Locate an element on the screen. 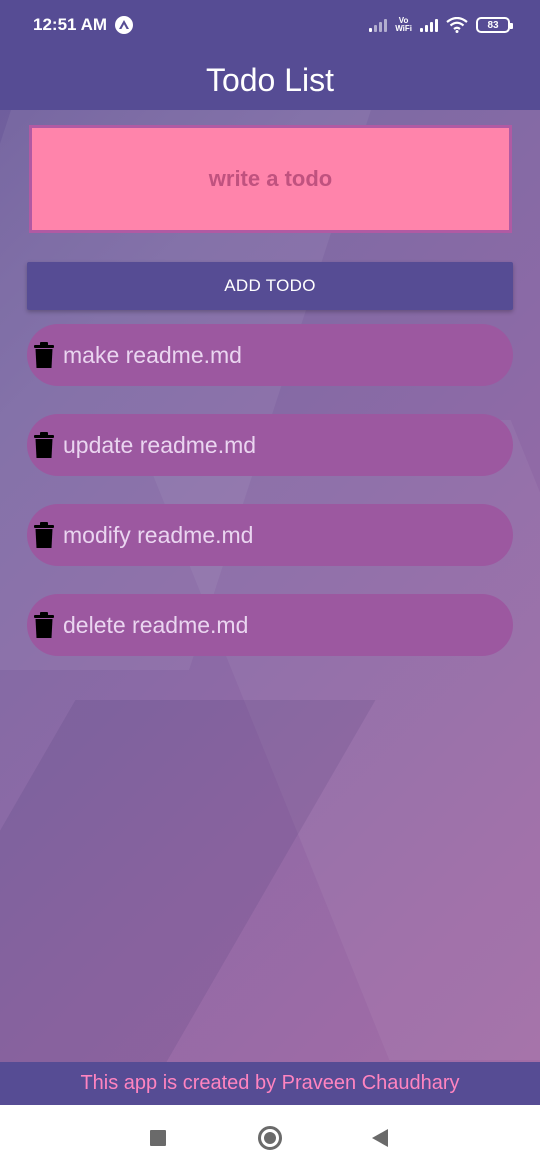 This screenshot has width=540, height=1170. triangle-back-icon is located at coordinates (380, 1137).